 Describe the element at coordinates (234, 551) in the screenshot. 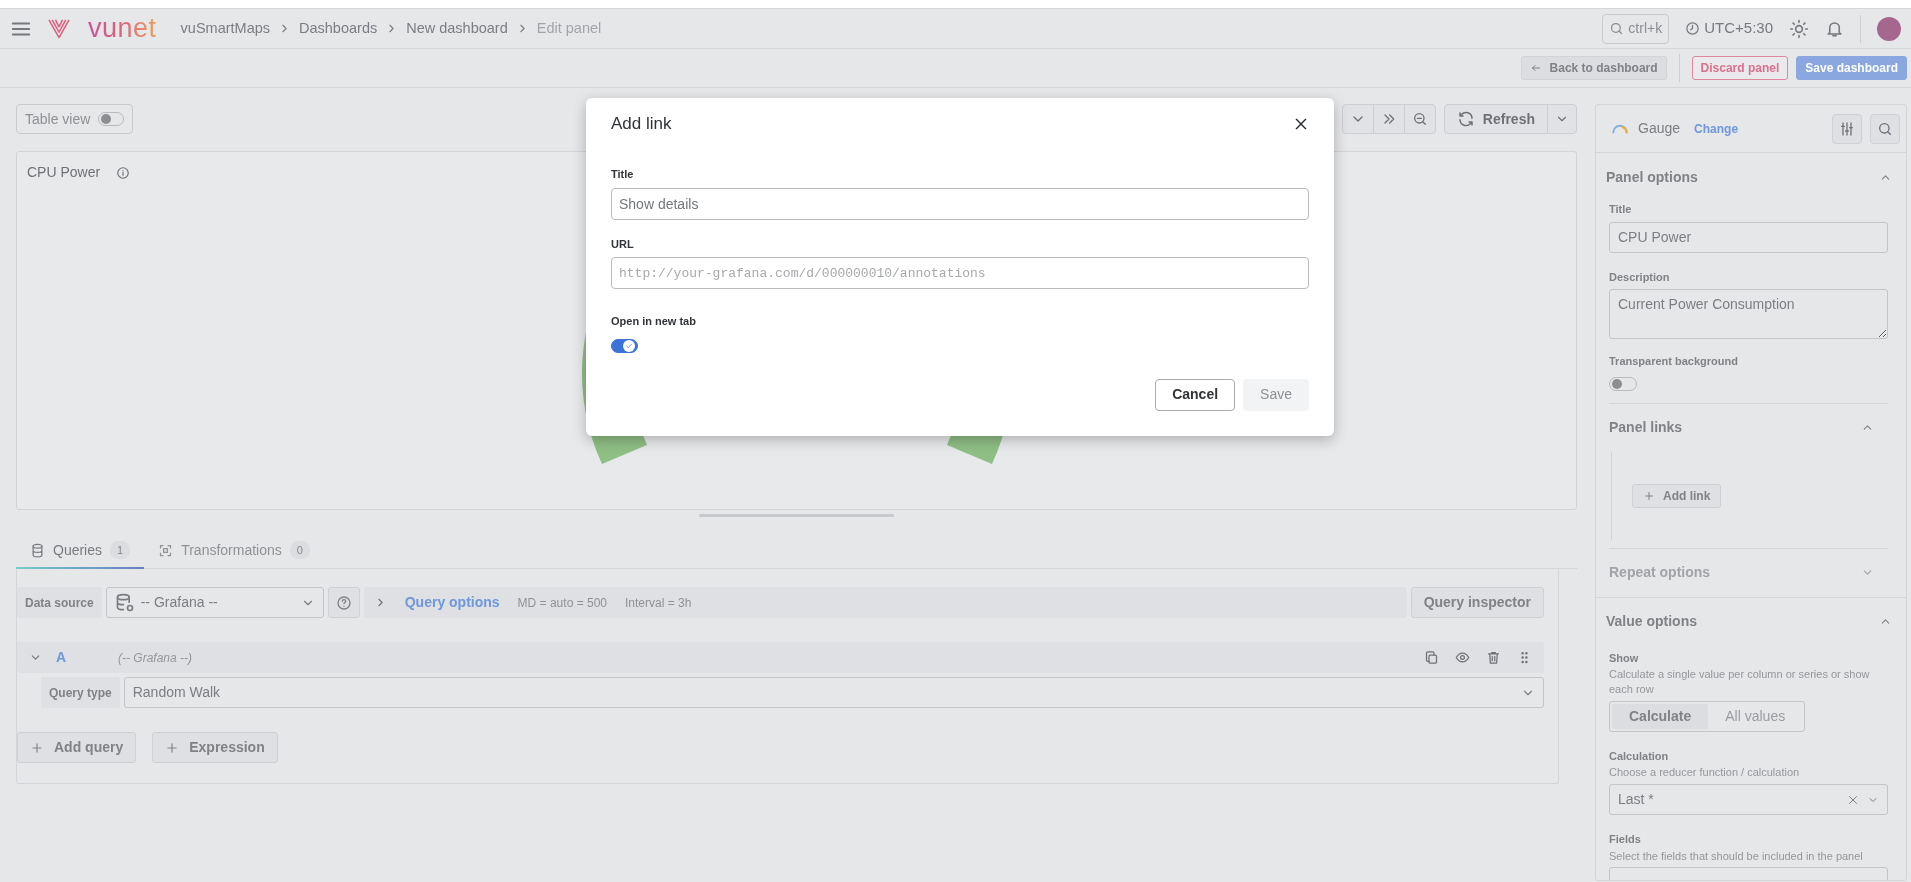

I see `tab: Transformations 0` at that location.